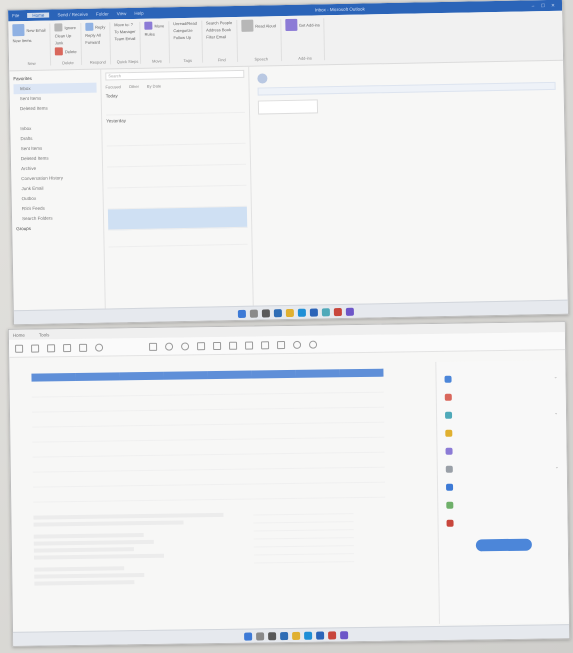  Describe the element at coordinates (262, 78) in the screenshot. I see `avatar` at that location.